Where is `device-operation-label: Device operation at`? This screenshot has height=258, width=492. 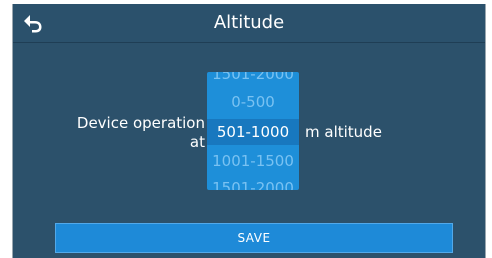 device-operation-label: Device operation at is located at coordinates (129, 133).